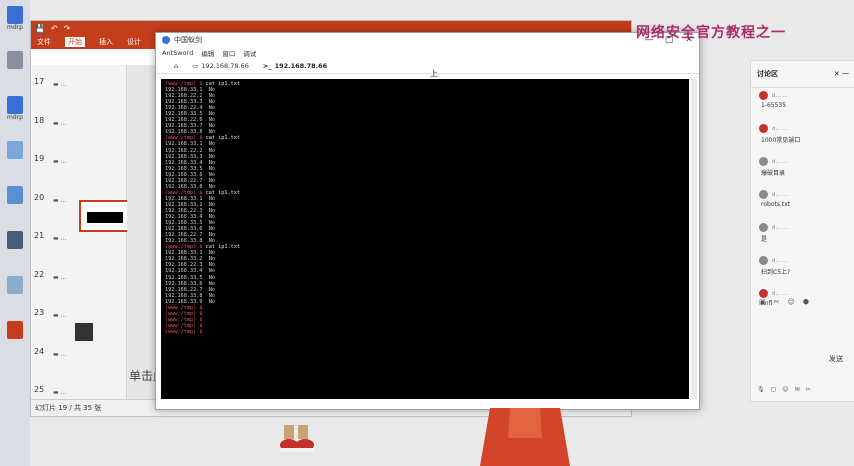 The height and width of the screenshot is (466, 854). Describe the element at coordinates (776, 272) in the screenshot. I see `chat-message-text: 扫到C5上?` at that location.